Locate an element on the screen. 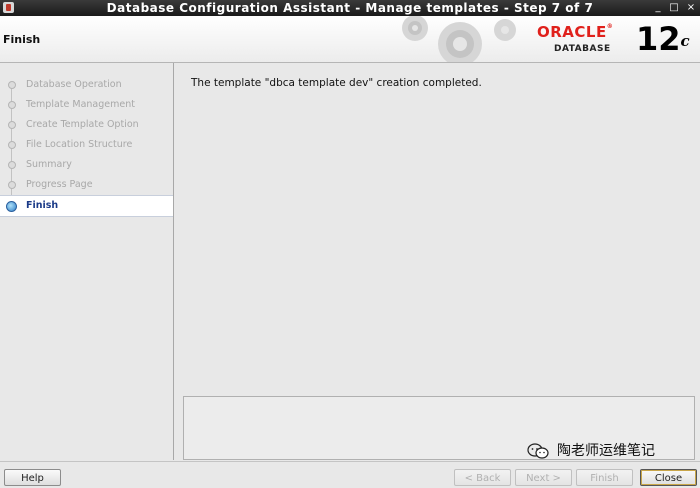 This screenshot has height=488, width=700. step-create-template-option: Create Template Option is located at coordinates (86, 125).